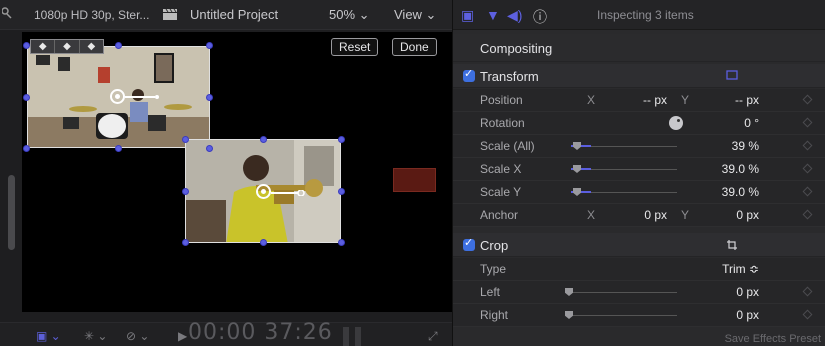 The width and height of the screenshot is (825, 346). Describe the element at coordinates (234, 14) in the screenshot. I see `project-title: Untitled Project` at that location.